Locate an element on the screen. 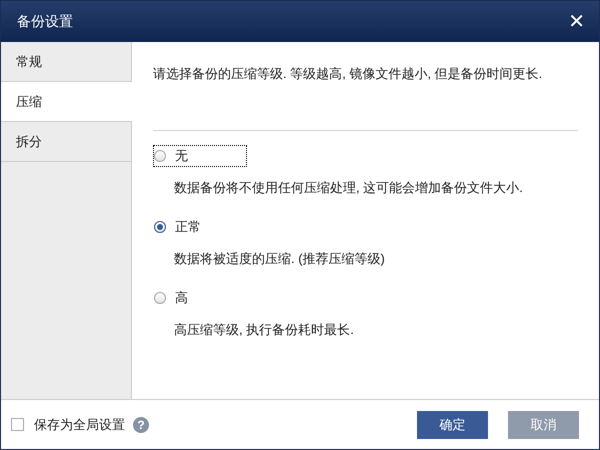 The width and height of the screenshot is (600, 450). option-description: 高压缩等级, 执行备份耗时最长. is located at coordinates (264, 330).